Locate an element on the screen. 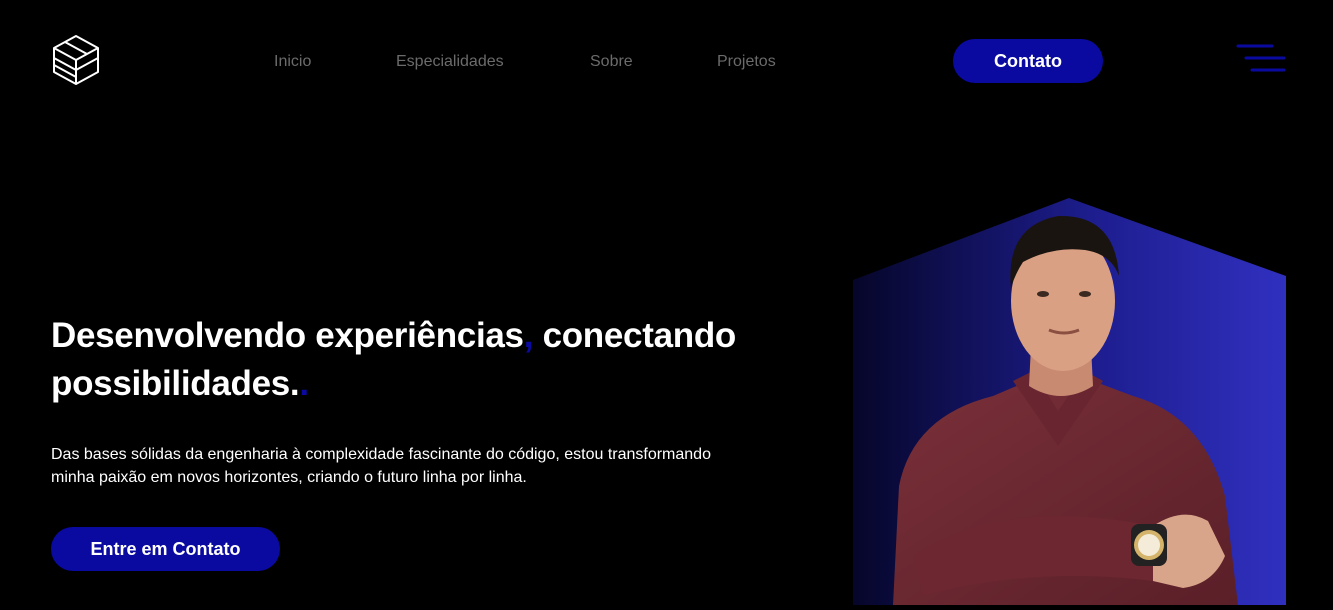 This screenshot has width=1333, height=610. hamburger-menu-icon is located at coordinates (1261, 59).